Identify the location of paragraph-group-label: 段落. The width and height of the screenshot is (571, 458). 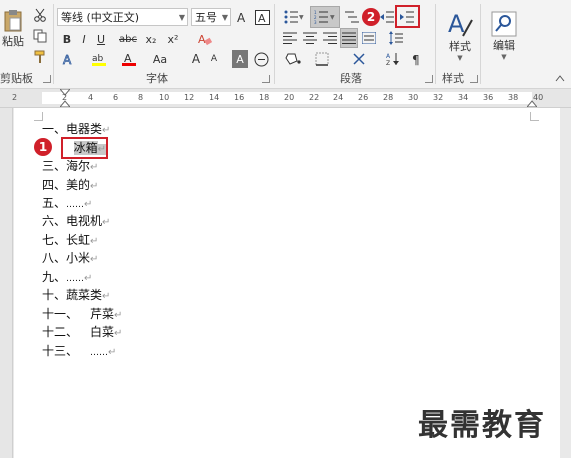
(351, 78).